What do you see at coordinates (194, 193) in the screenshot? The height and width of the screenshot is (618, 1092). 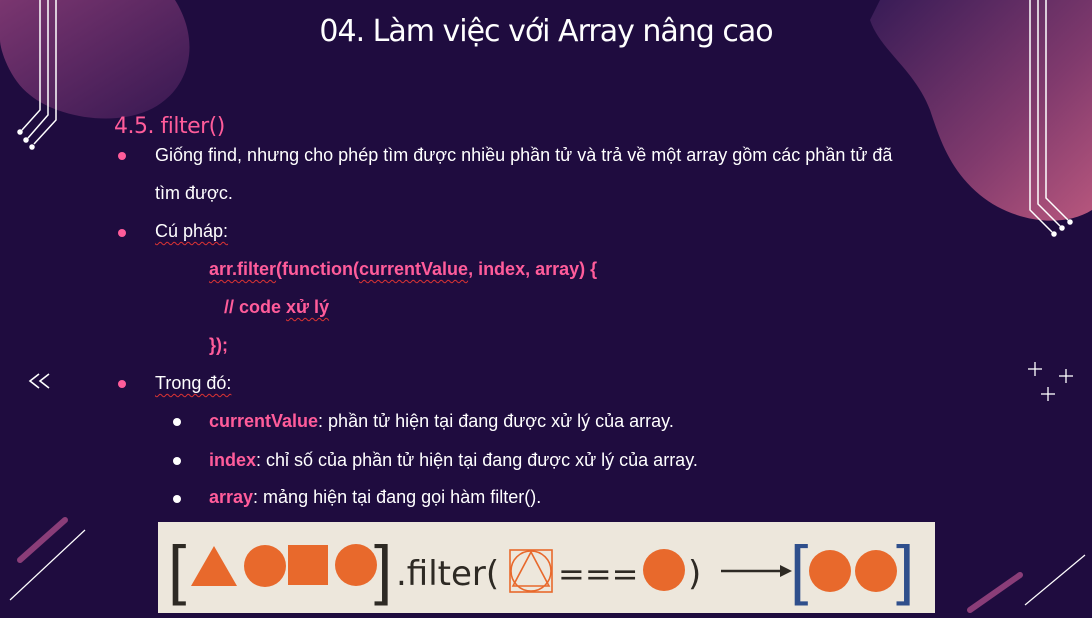 I see `description-line-2: tìm được.` at bounding box center [194, 193].